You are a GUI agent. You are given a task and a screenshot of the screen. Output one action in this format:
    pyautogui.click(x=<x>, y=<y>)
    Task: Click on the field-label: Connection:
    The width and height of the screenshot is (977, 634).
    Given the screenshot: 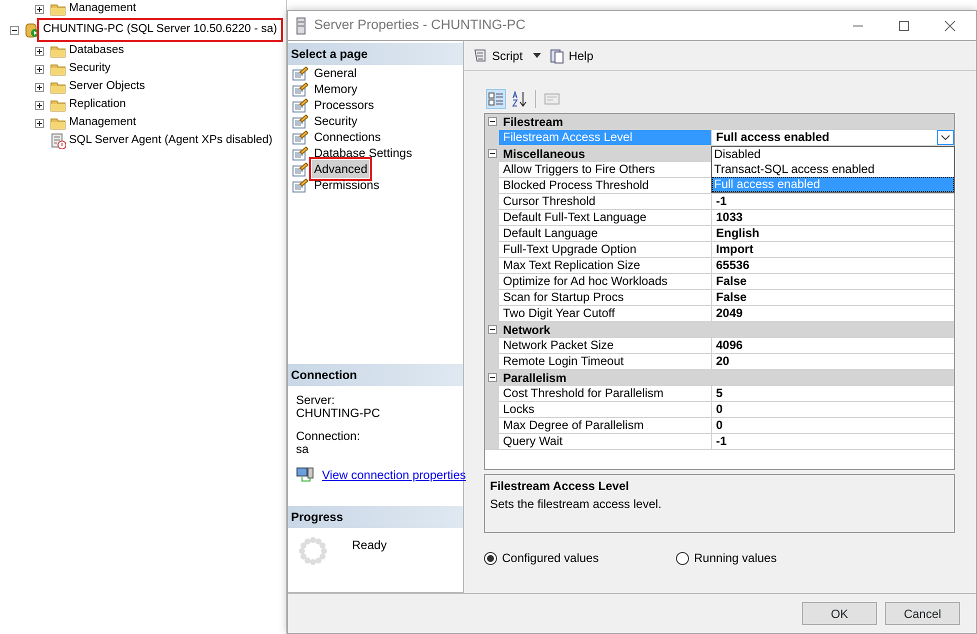 What is the action you would take?
    pyautogui.click(x=329, y=436)
    